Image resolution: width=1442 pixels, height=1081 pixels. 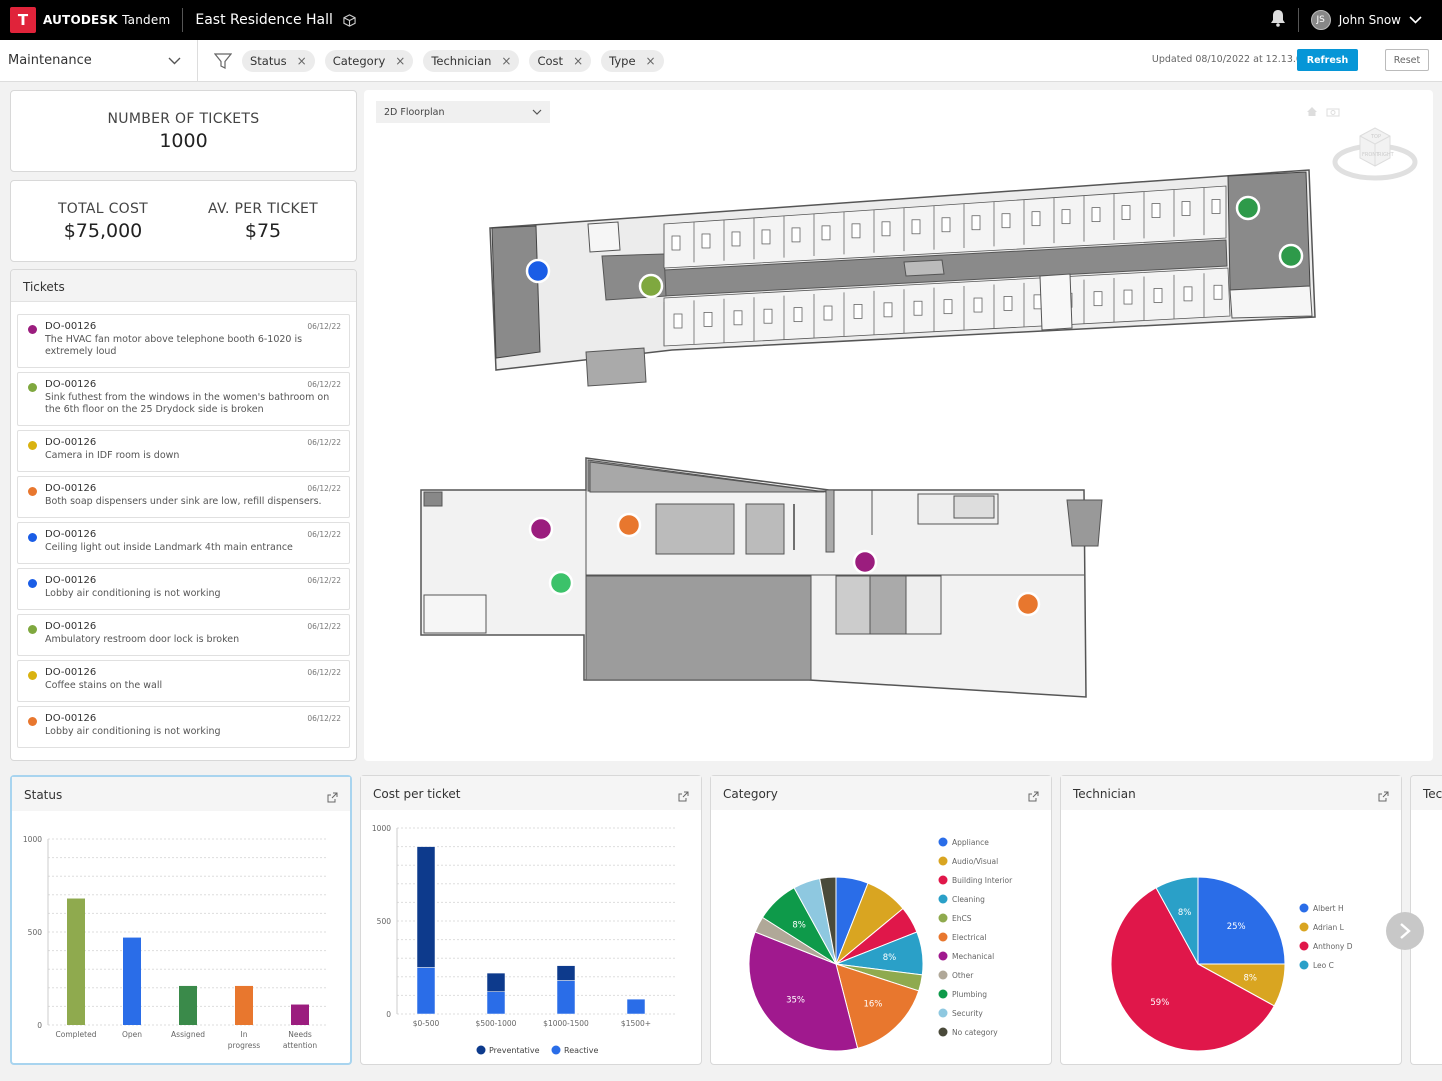 I want to click on avg-cost-group: AV. PER TICKET $75, so click(x=263, y=221).